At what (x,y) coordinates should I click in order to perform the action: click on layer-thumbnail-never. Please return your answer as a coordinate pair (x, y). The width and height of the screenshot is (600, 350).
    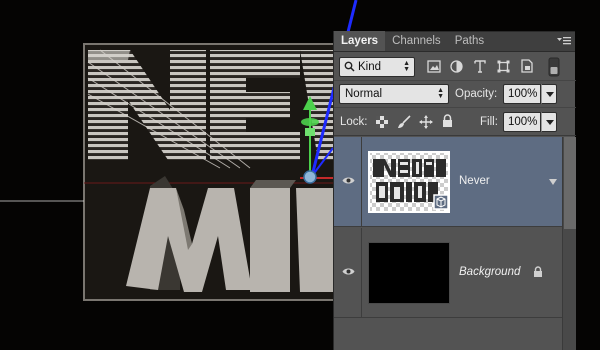
    Looking at the image, I should click on (409, 182).